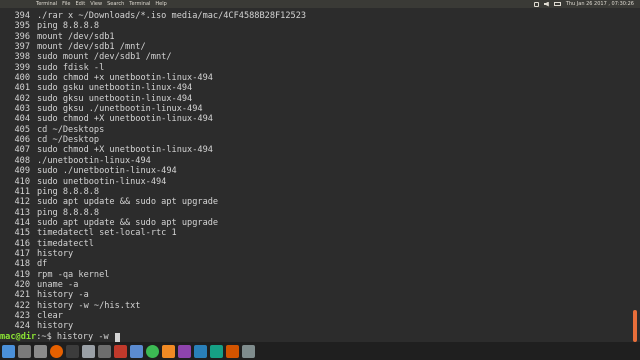  I want to click on history-line: 424 history, so click(153, 326).